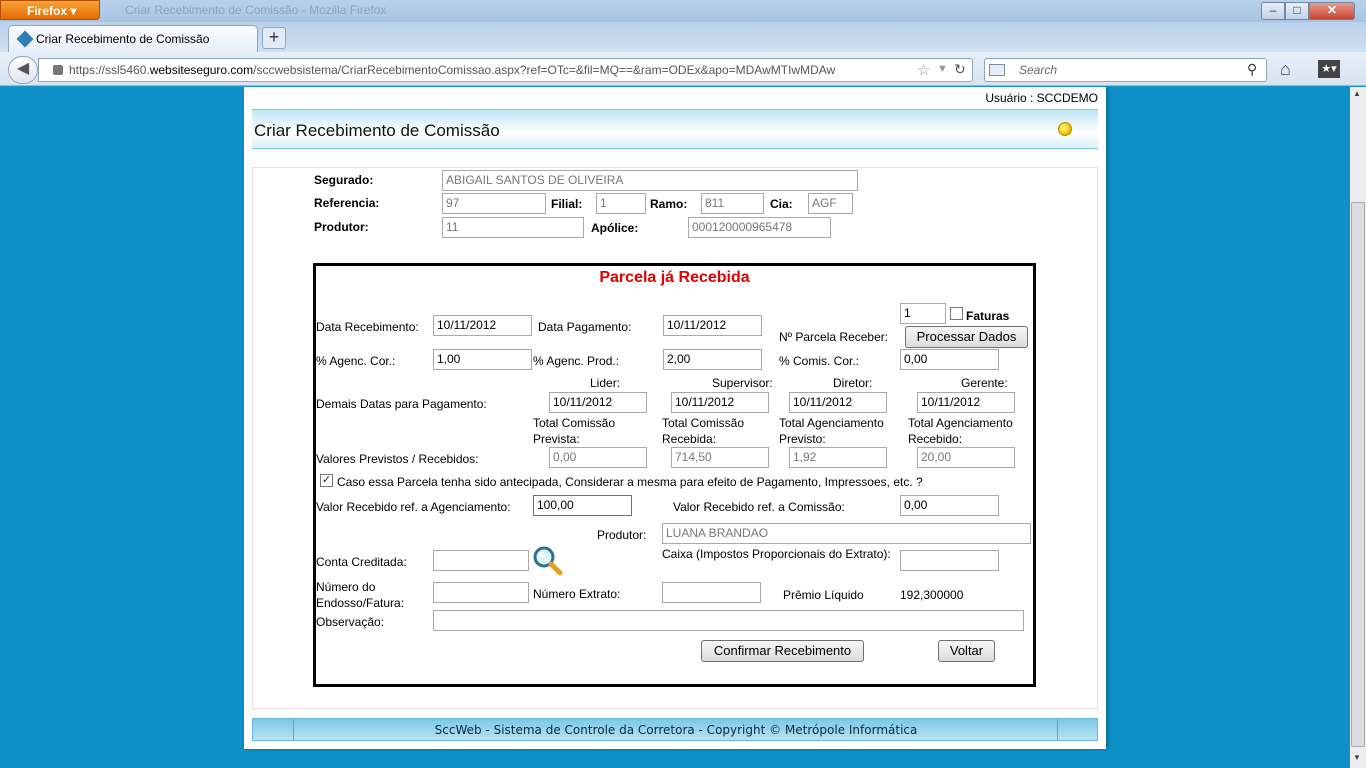 Image resolution: width=1366 pixels, height=768 pixels. What do you see at coordinates (347, 203) in the screenshot?
I see `referencia-label: Referencia:` at bounding box center [347, 203].